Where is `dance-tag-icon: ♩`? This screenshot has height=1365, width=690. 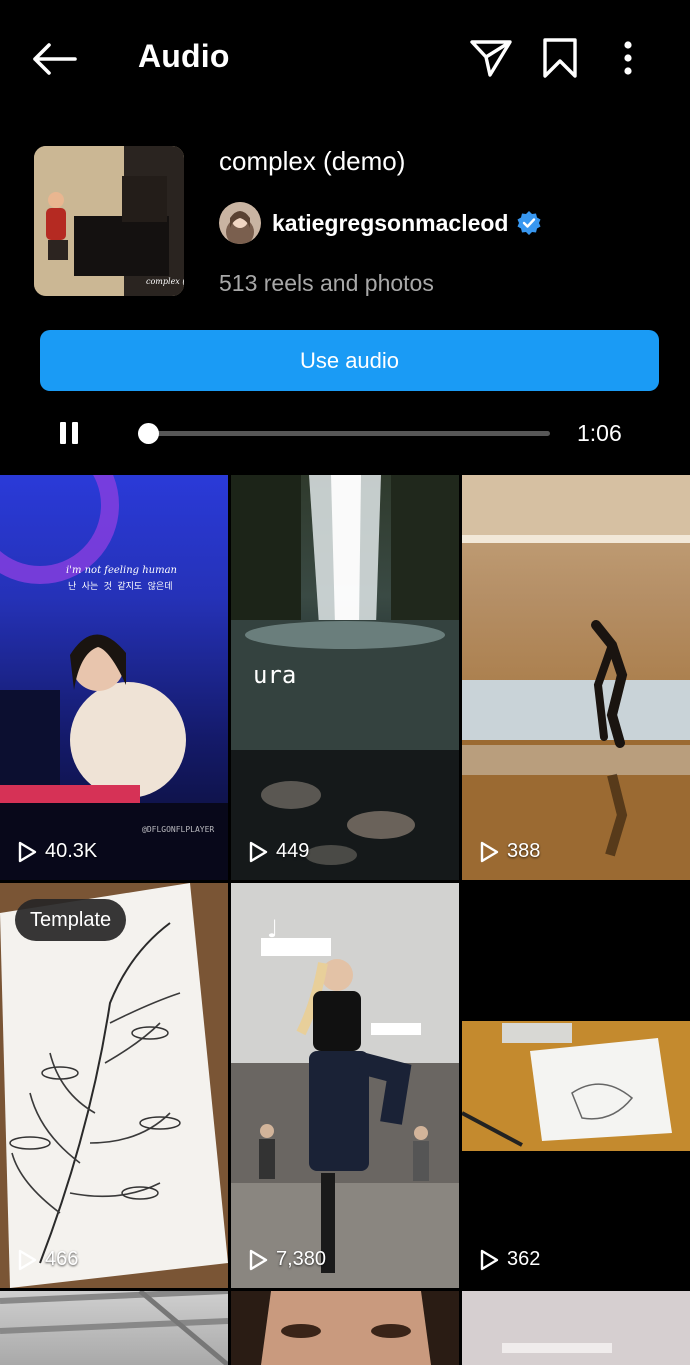
dance-tag-icon: ♩ is located at coordinates (273, 929).